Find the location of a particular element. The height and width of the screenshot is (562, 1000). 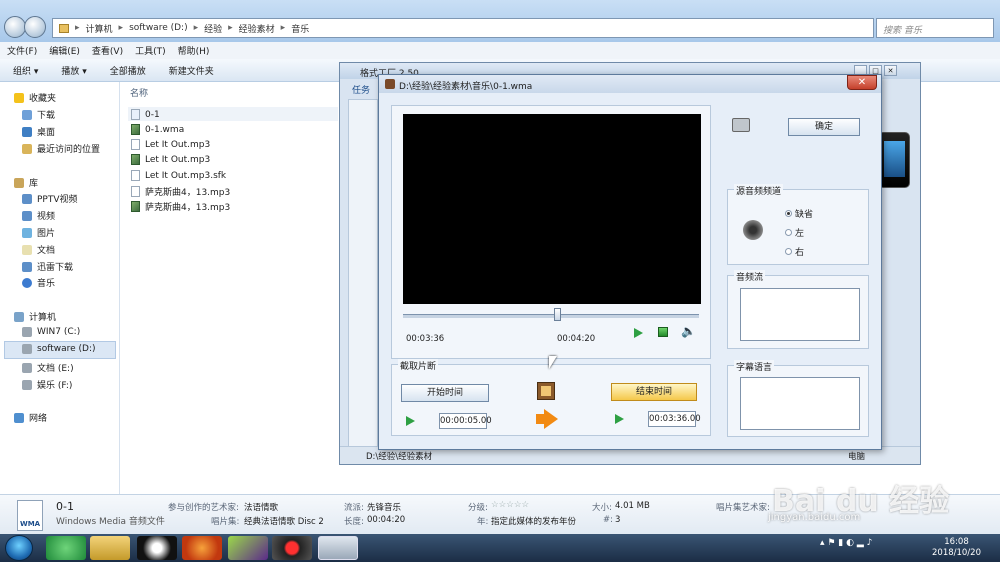

nav-network: 网络 is located at coordinates (30, 417).